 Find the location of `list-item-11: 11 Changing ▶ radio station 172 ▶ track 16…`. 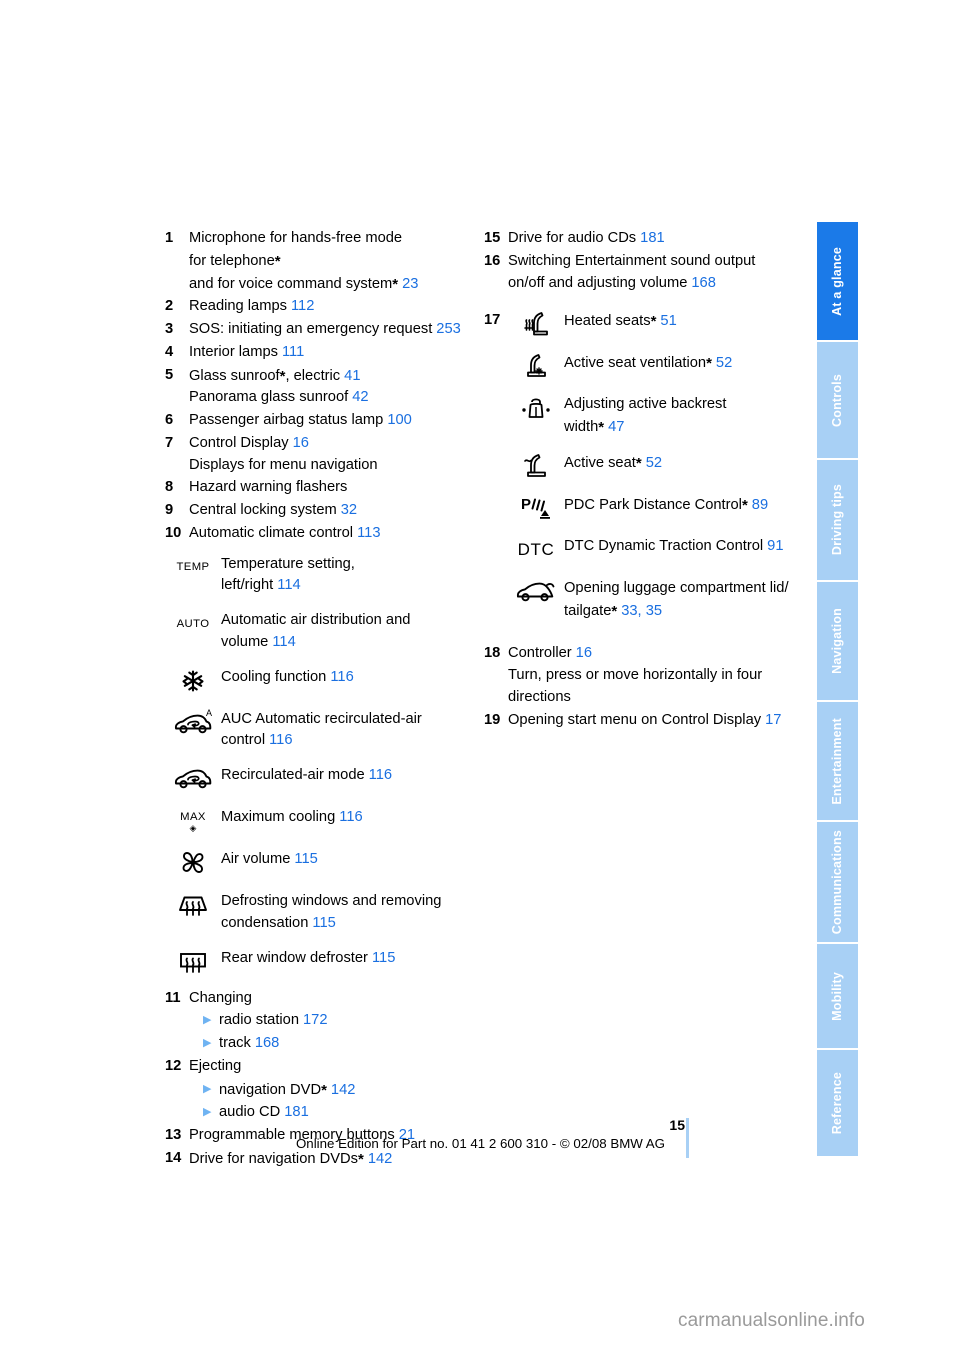

list-item-11: 11 Changing ▶ radio station 172 ▶ track 16… is located at coordinates (317, 1021).